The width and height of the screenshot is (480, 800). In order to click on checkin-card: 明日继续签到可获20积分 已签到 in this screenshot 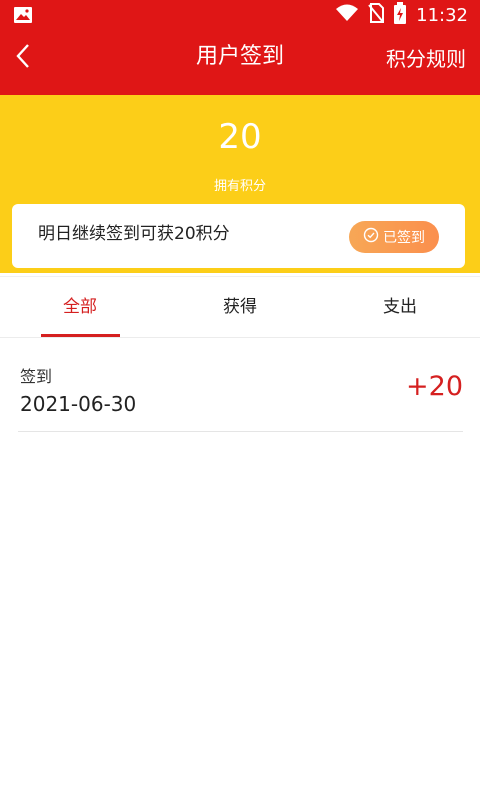, I will do `click(238, 236)`.